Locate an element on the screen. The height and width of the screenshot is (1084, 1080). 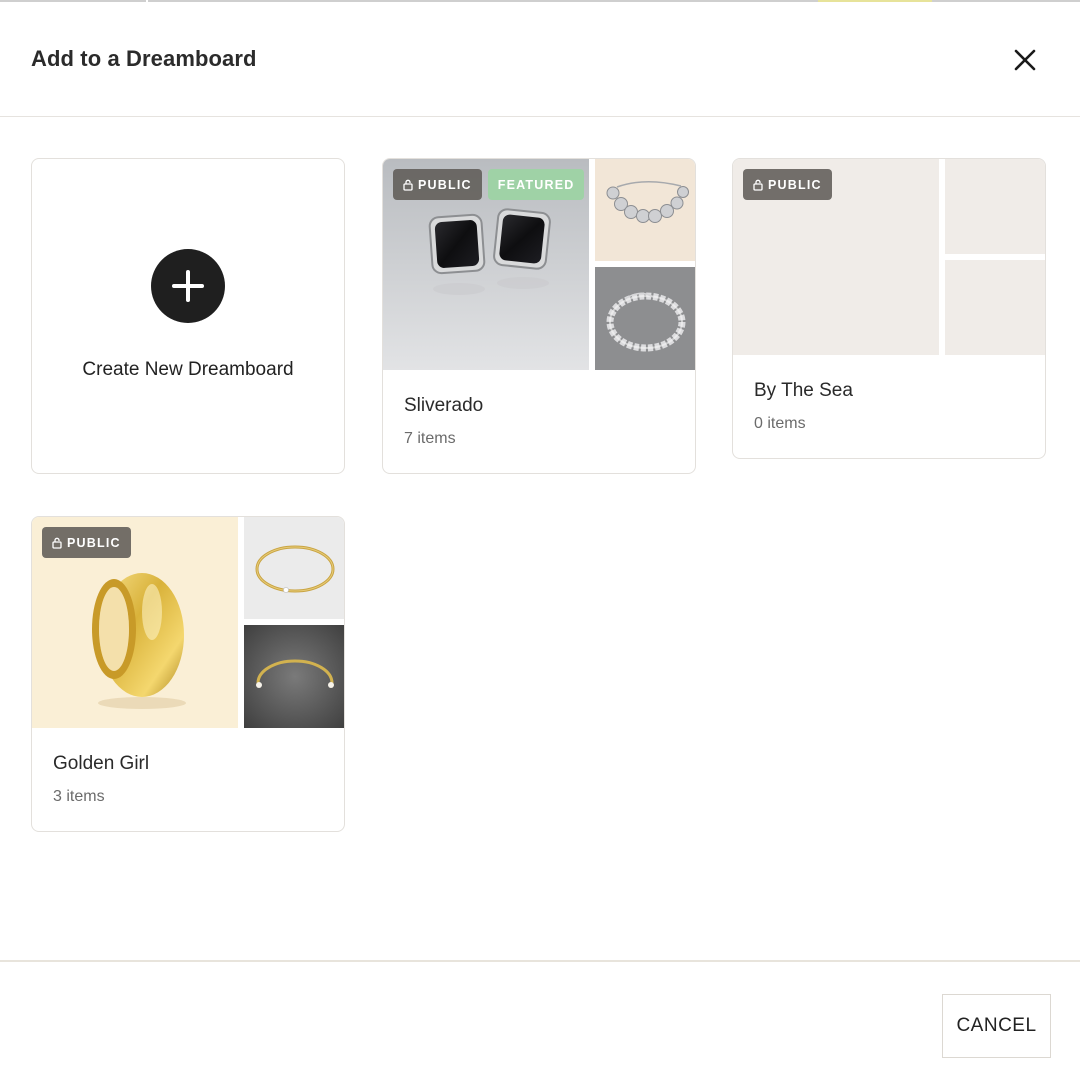
plus-icon is located at coordinates (188, 286).